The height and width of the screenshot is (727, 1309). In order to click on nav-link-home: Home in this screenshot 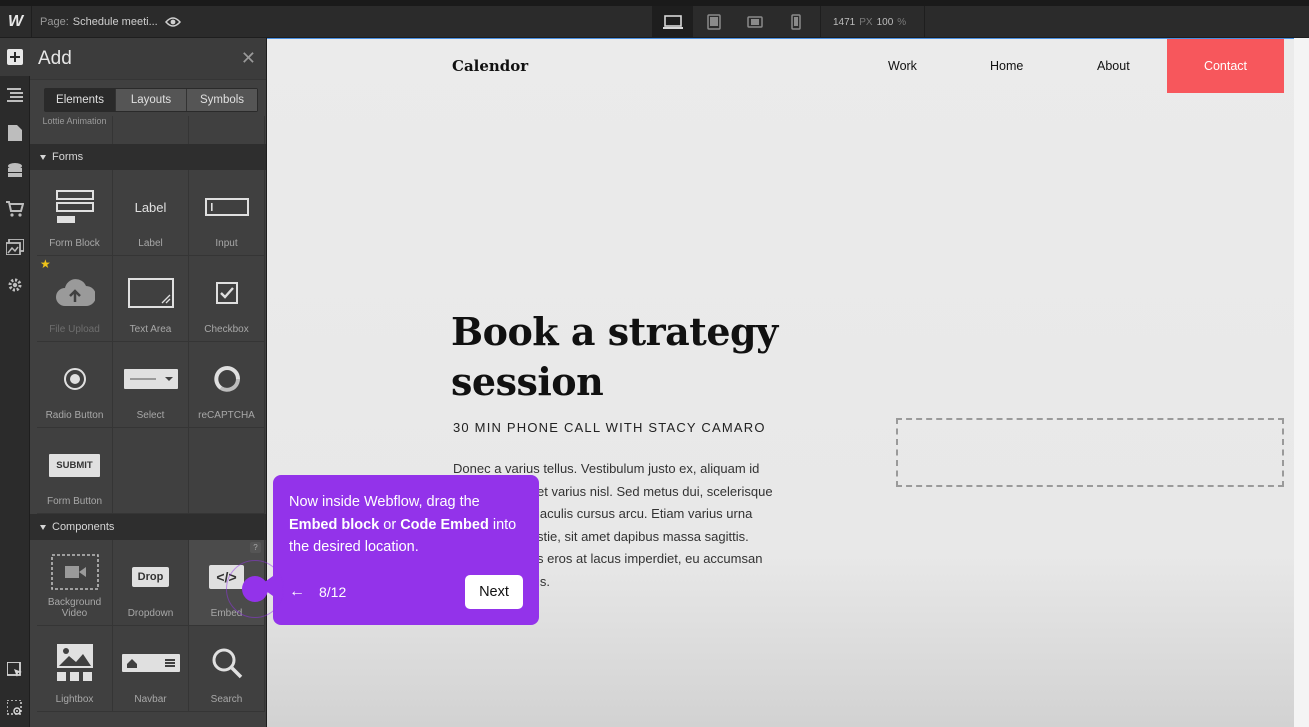, I will do `click(1006, 66)`.